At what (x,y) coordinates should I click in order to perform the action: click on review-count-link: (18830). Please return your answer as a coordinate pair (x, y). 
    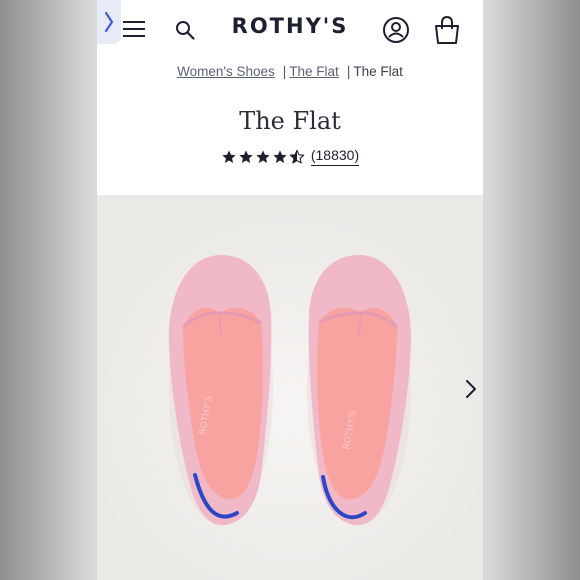
    Looking at the image, I should click on (335, 156).